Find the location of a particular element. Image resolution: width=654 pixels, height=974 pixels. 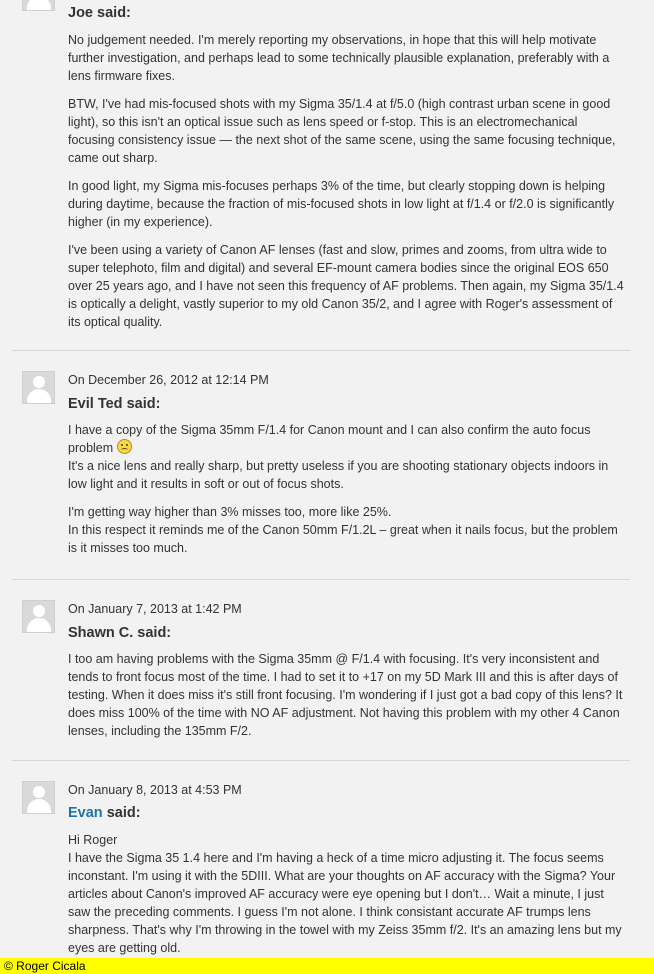

comment-author: Shawn C. said: is located at coordinates (119, 633).